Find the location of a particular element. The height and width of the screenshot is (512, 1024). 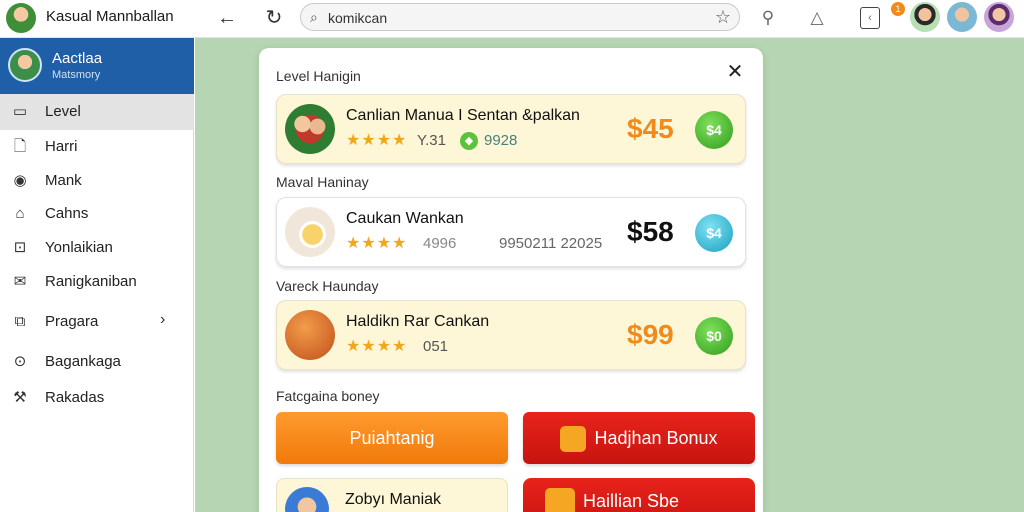

sidebar-item-label: Harri is located at coordinates (61, 146).